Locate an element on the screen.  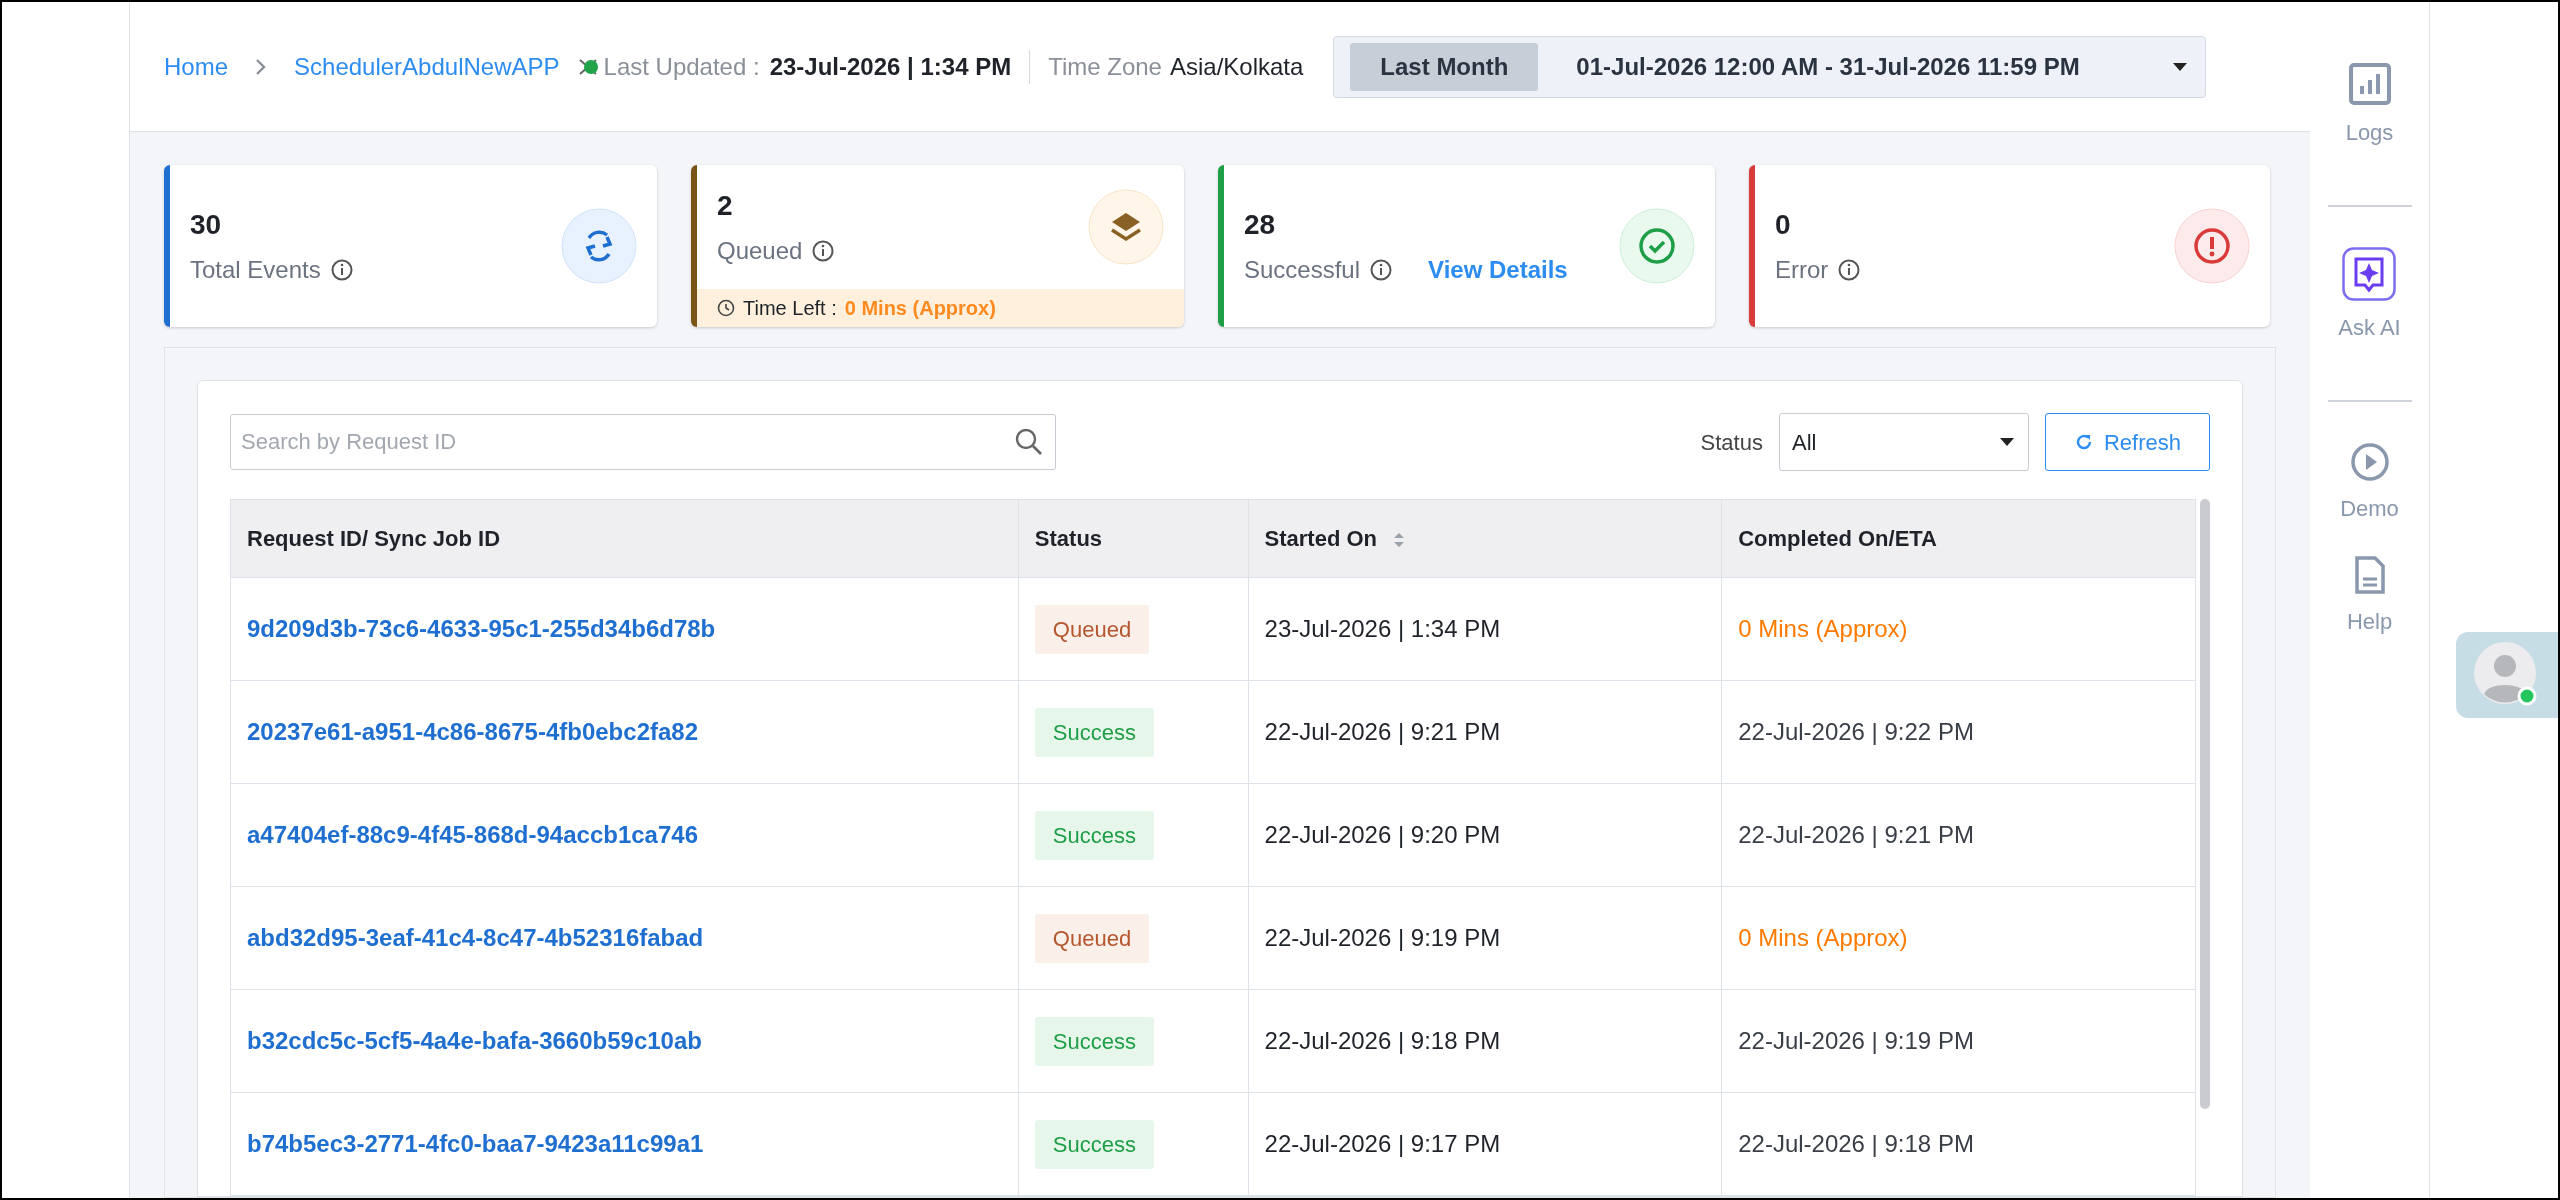
request-id-link: 9d209d3b-73c6-4633-95c1-255d34b6d78b is located at coordinates (481, 628).